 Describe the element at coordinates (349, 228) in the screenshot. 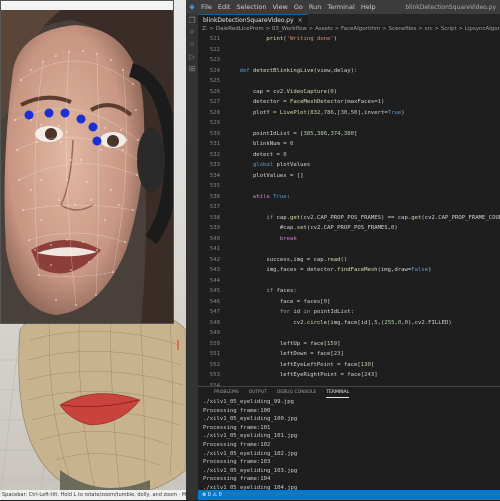

I see `code-line: 539 #cap.set(cv2.CAP_PROP_POS_FRAMES,0)` at that location.